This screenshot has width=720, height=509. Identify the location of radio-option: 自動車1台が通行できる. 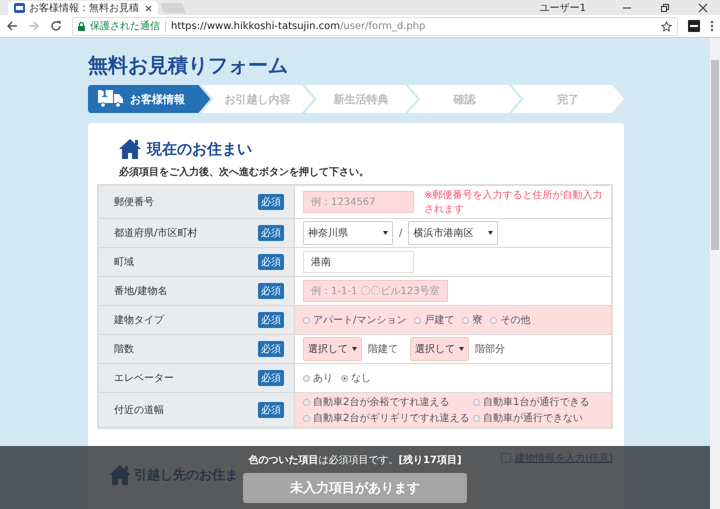
(531, 402).